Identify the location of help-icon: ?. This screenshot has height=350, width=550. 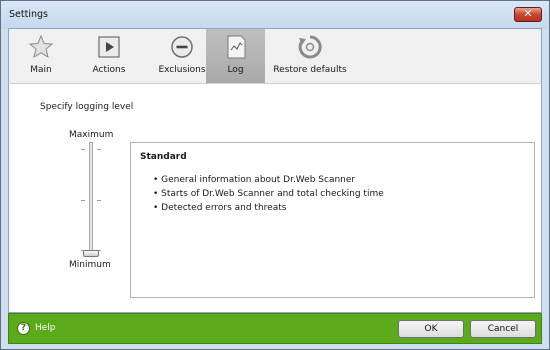
(23, 328).